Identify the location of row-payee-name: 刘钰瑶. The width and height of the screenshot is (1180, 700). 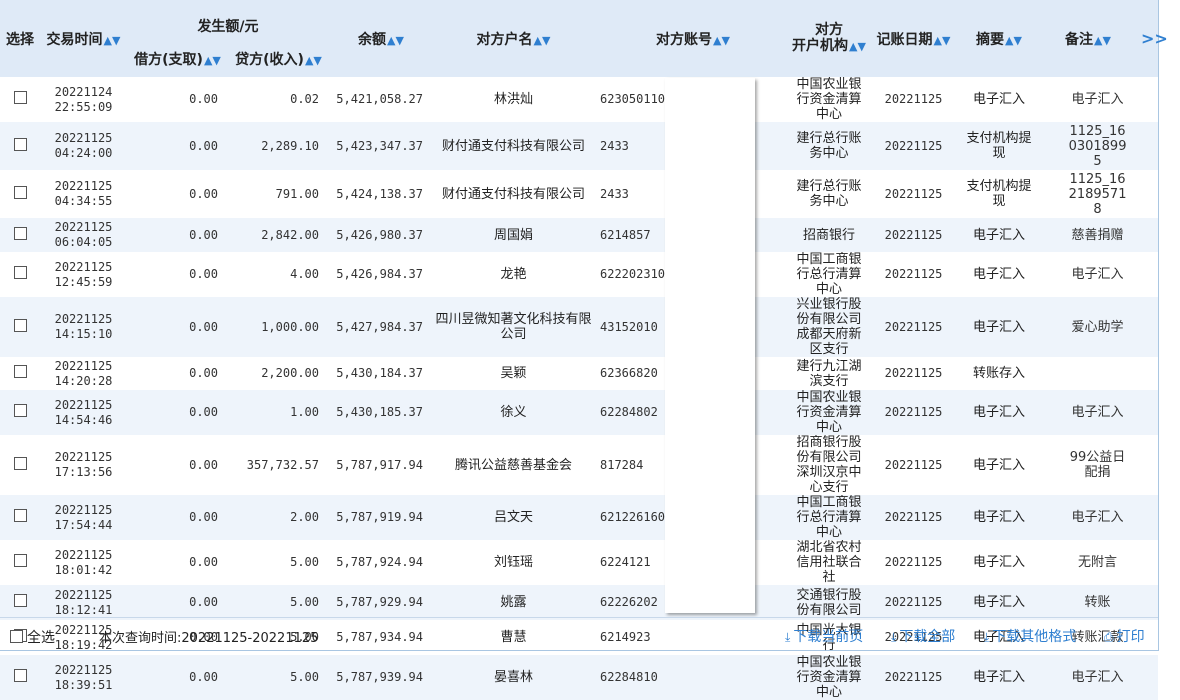
(513, 562).